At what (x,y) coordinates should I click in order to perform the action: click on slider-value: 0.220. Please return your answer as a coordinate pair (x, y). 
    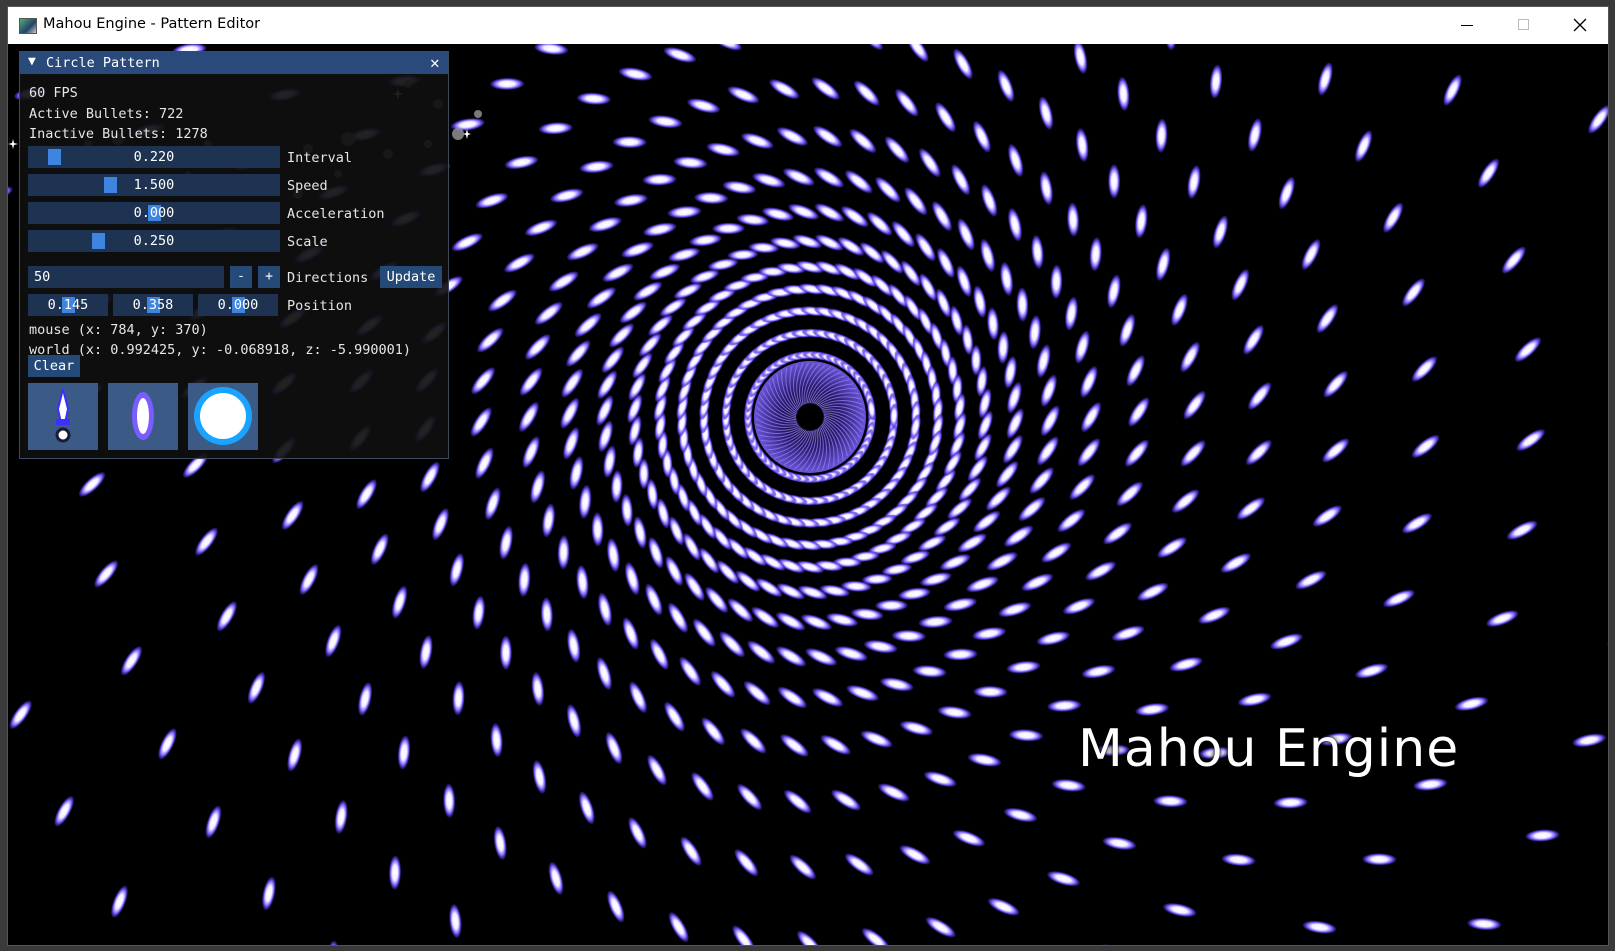
    Looking at the image, I should click on (154, 157).